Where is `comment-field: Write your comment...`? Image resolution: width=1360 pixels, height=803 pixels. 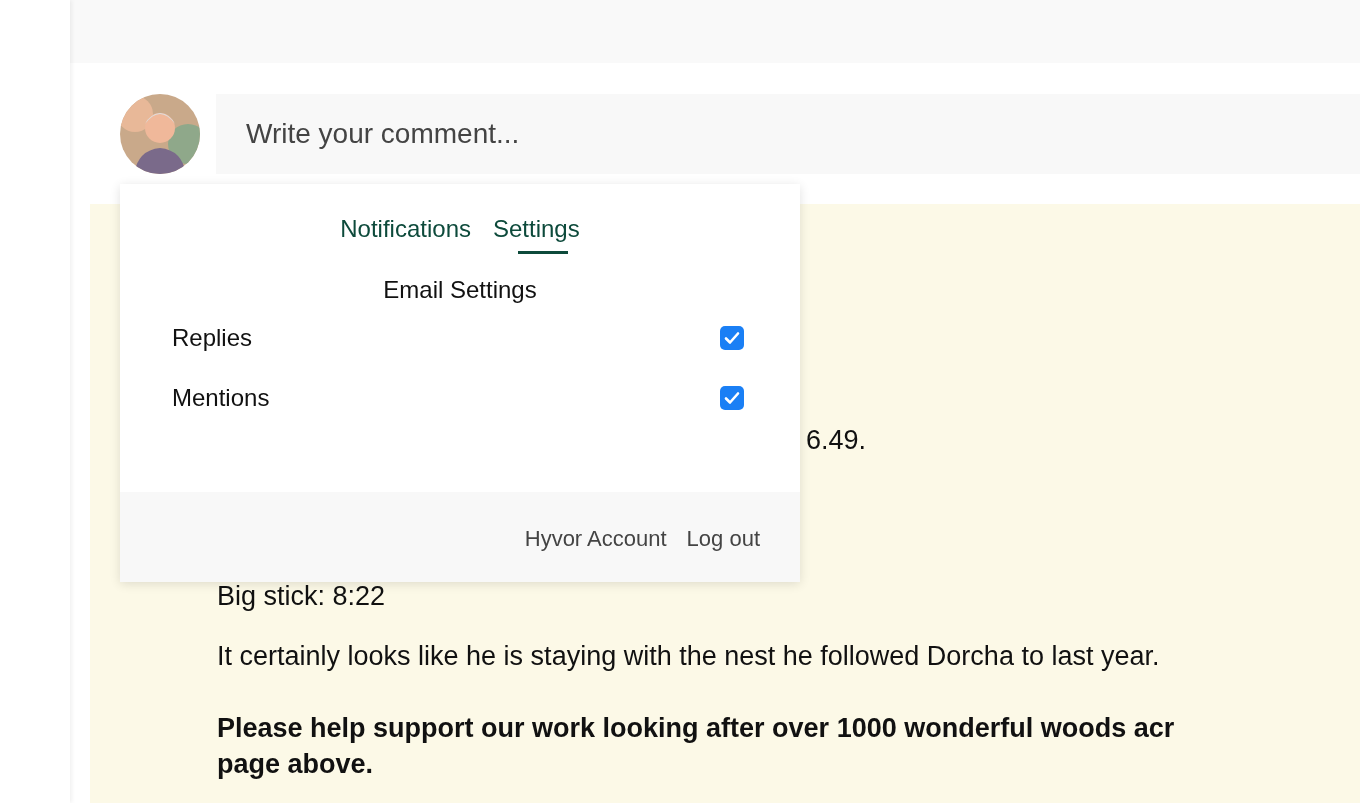
comment-field: Write your comment... is located at coordinates (788, 134).